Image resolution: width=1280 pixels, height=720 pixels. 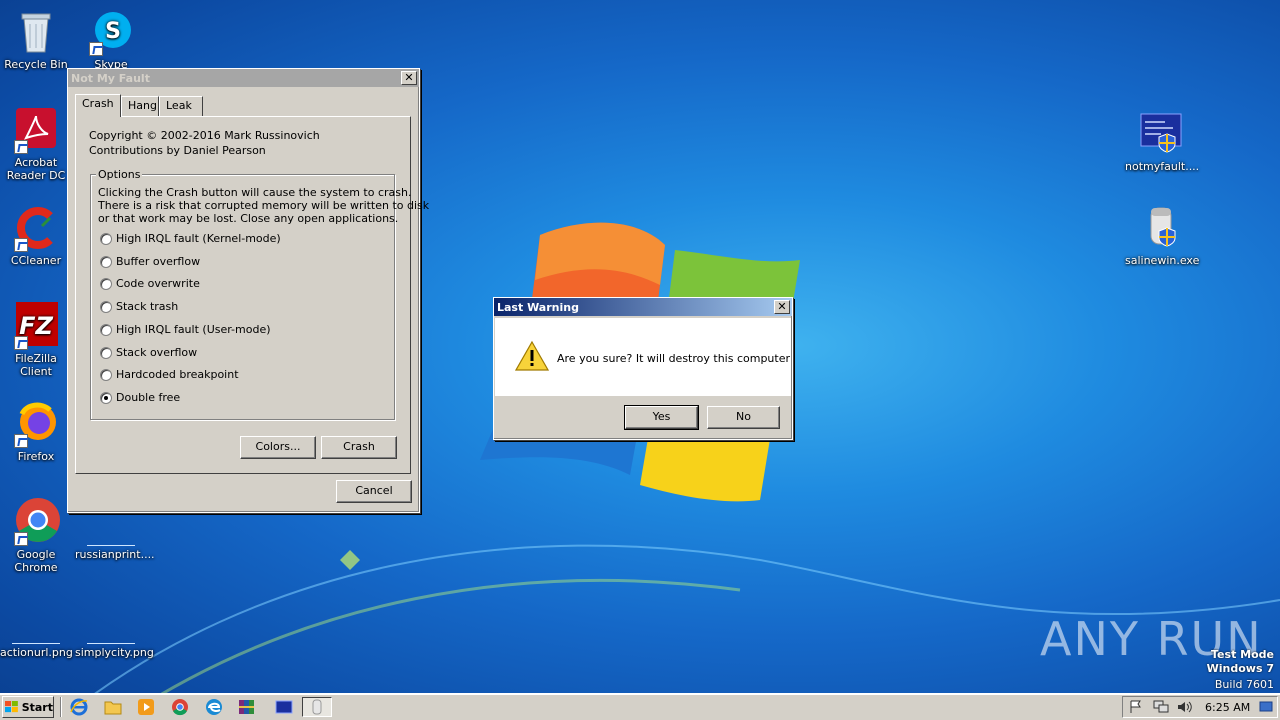 I want to click on contributions-text: Contributions by Daniel Pearson, so click(x=177, y=150).